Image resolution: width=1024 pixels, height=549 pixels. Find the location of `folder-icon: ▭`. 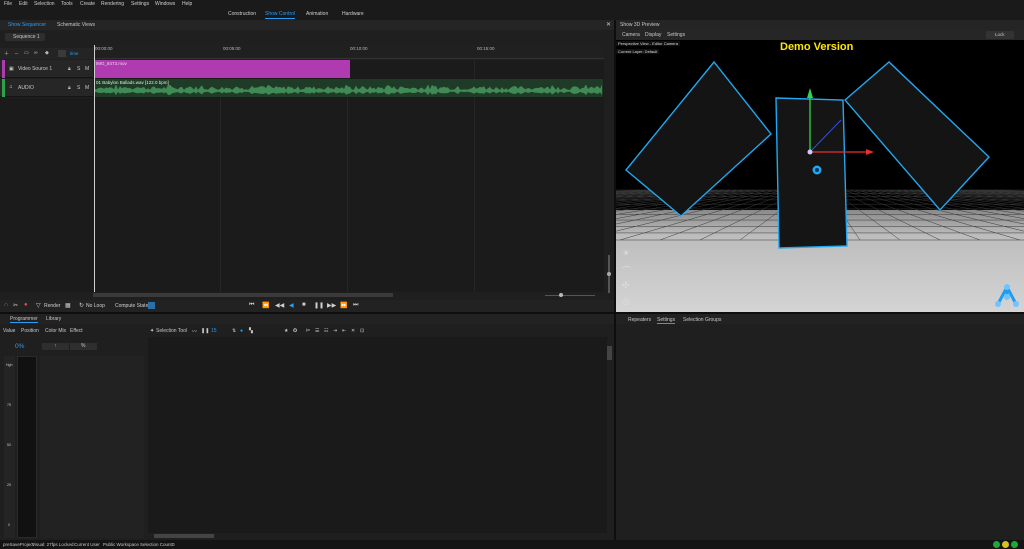

folder-icon: ▭ is located at coordinates (26, 53).